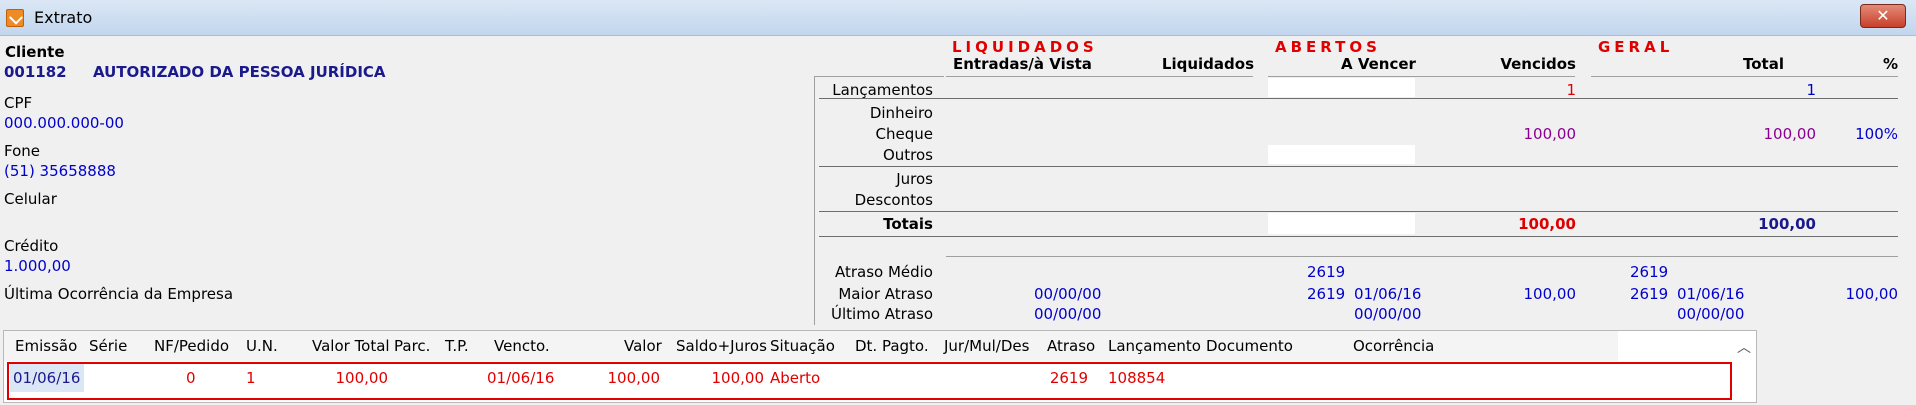 This screenshot has height=405, width=1916. What do you see at coordinates (1341, 154) in the screenshot?
I see `a-vencer-outros-field` at bounding box center [1341, 154].